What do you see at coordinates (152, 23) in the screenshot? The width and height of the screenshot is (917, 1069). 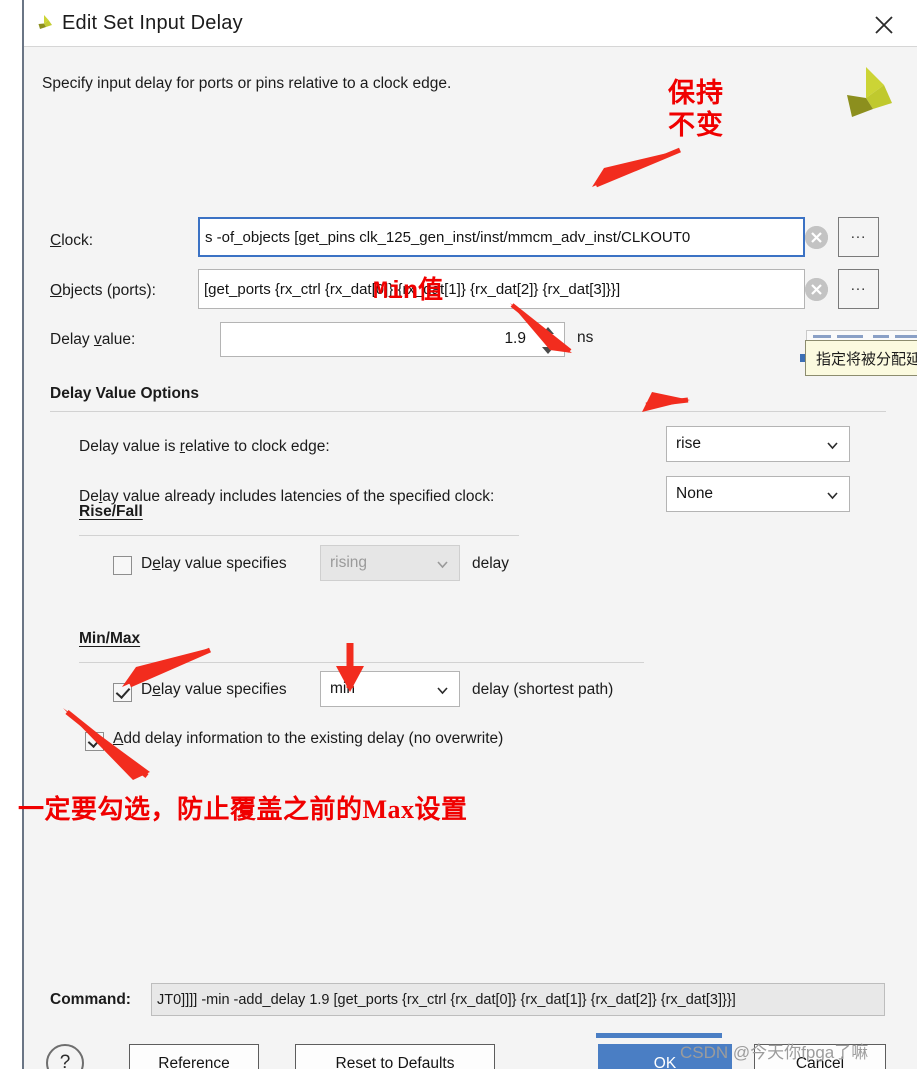 I see `window-title: Edit Set Input Delay` at bounding box center [152, 23].